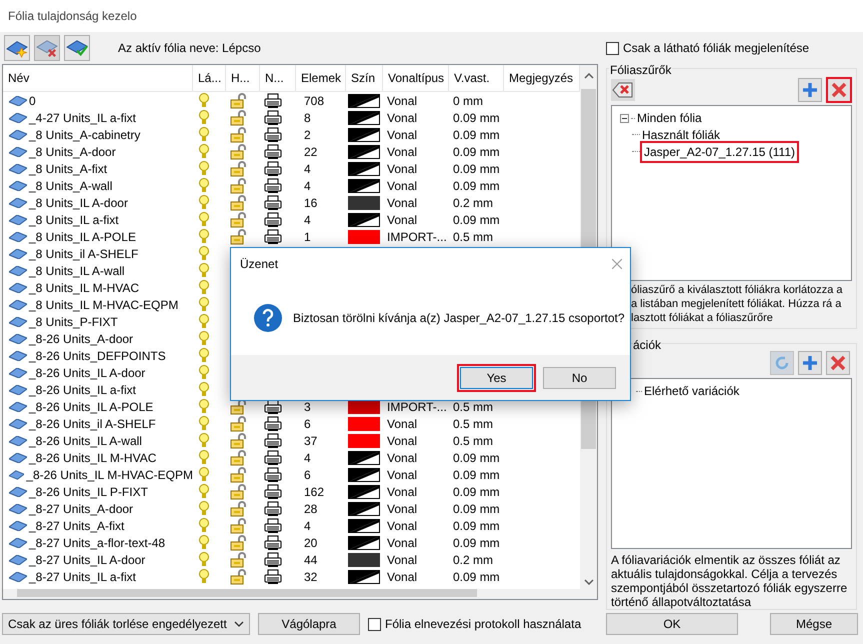 This screenshot has height=644, width=863. Describe the element at coordinates (78, 203) in the screenshot. I see `layer-name: _8 Units_IL A-door` at that location.